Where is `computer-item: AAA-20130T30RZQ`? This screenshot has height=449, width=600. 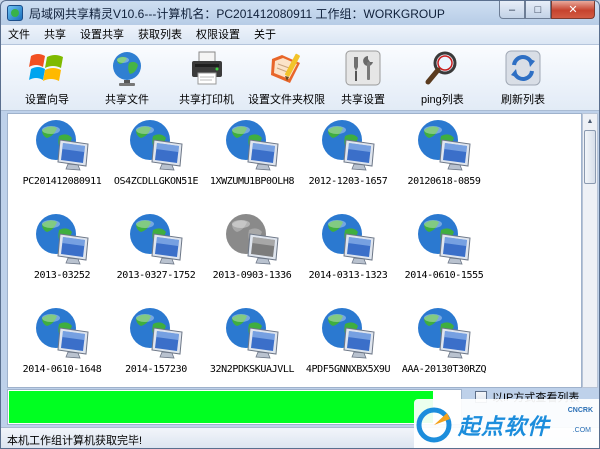
computer-item: AAA-20130T30RZQ is located at coordinates (444, 339).